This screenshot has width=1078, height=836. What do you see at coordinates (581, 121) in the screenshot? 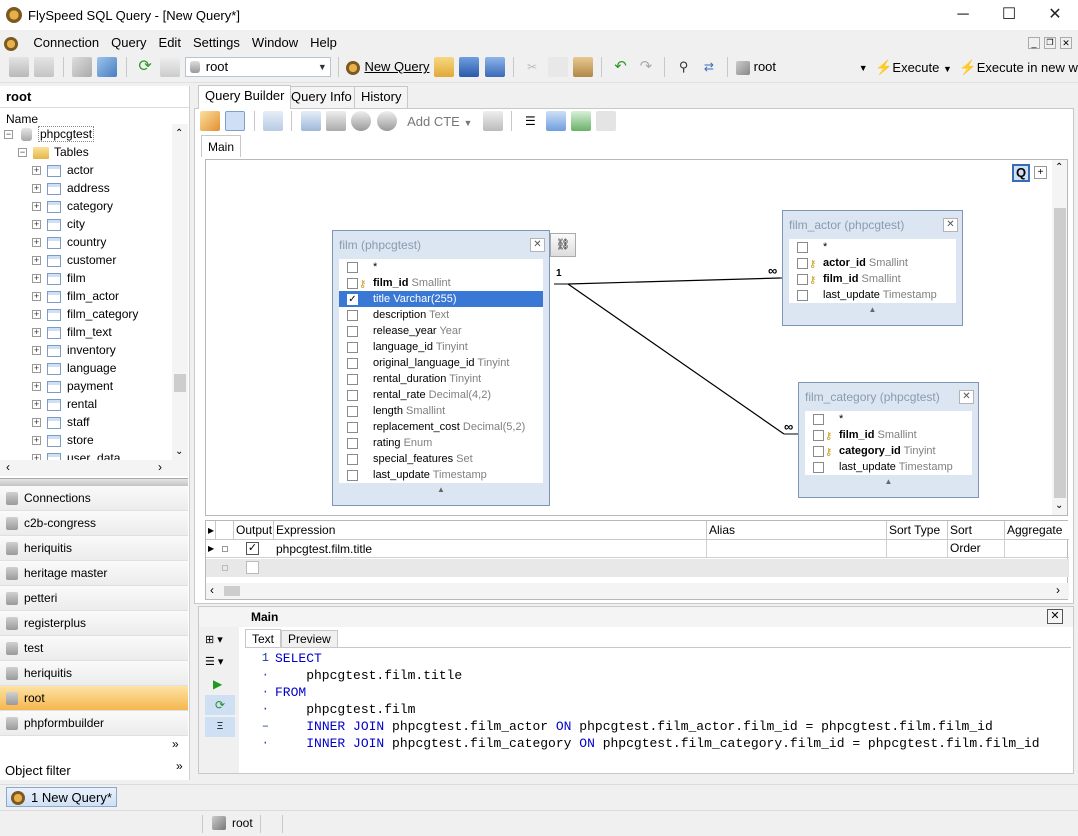
I see `paste-layout-icon` at bounding box center [581, 121].